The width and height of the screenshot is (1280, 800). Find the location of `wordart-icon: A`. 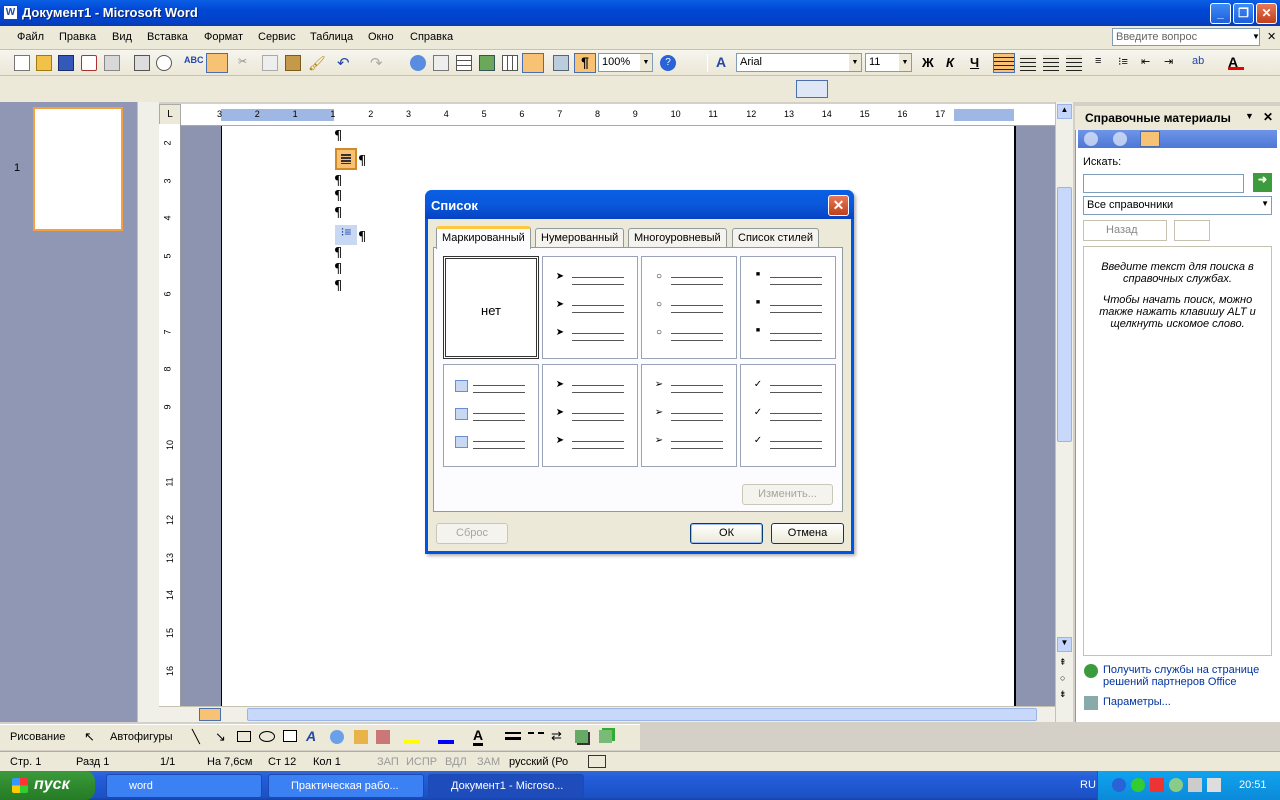

wordart-icon: A is located at coordinates (311, 736).